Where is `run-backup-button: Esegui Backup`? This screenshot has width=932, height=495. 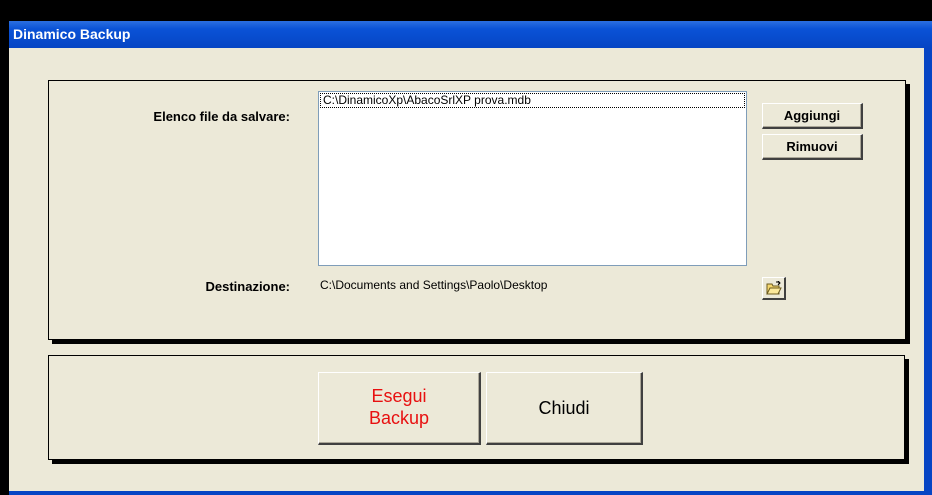 run-backup-button: Esegui Backup is located at coordinates (399, 408).